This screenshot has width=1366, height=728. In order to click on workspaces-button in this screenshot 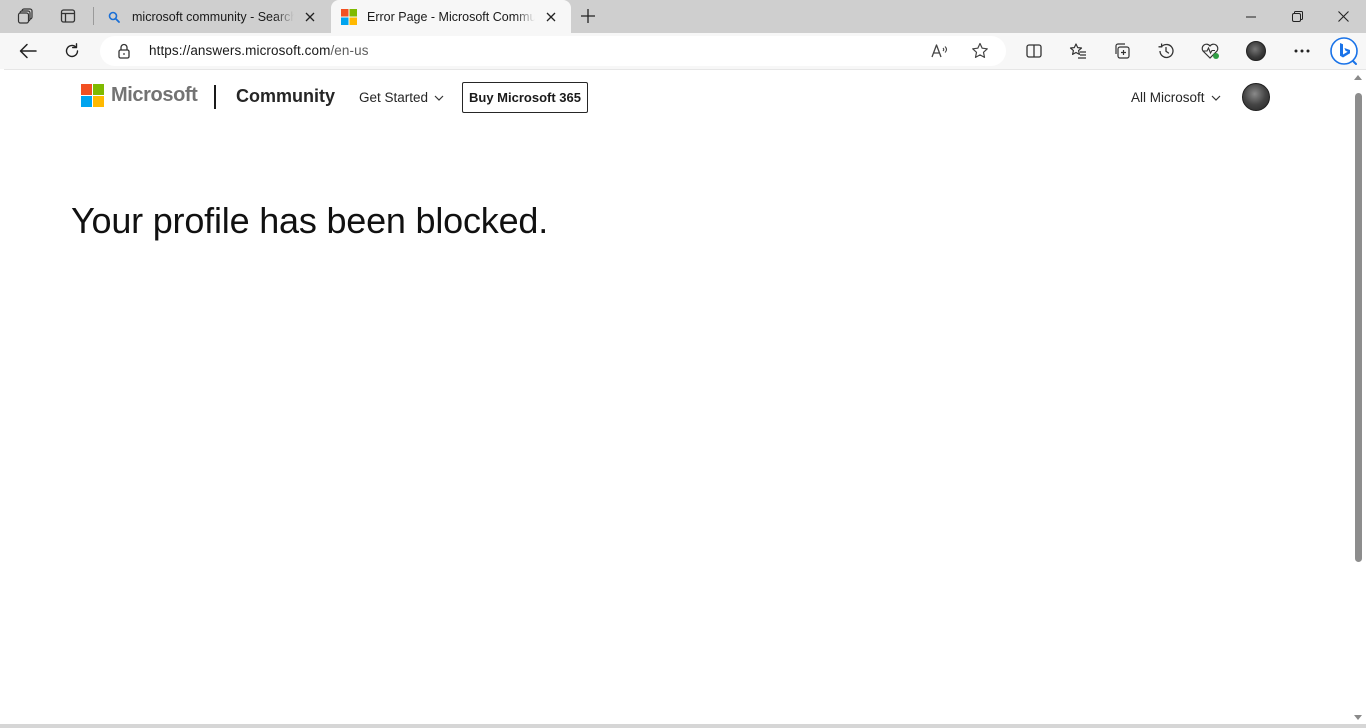, I will do `click(26, 16)`.